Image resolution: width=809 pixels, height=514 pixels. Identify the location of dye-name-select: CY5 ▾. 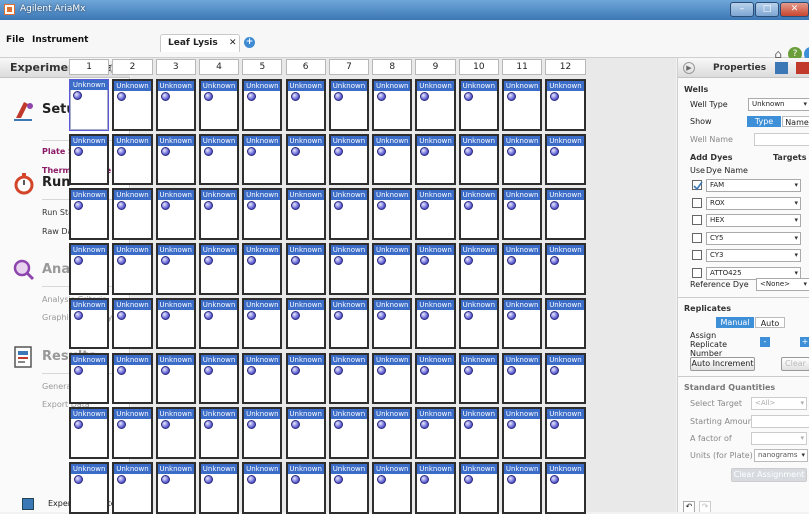
(753, 238).